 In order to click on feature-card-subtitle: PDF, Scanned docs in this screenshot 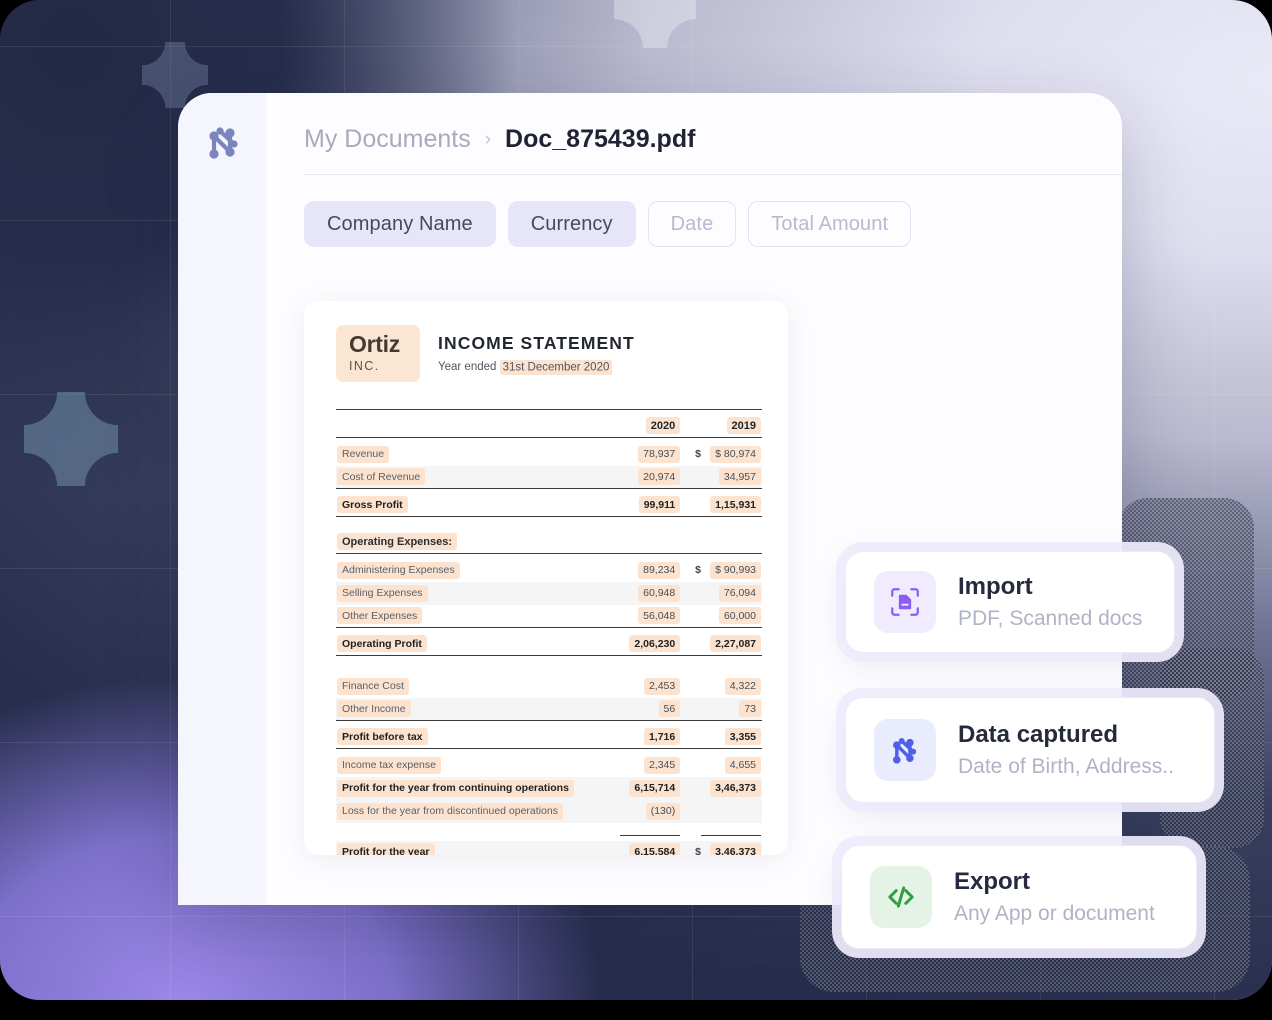, I will do `click(1050, 618)`.